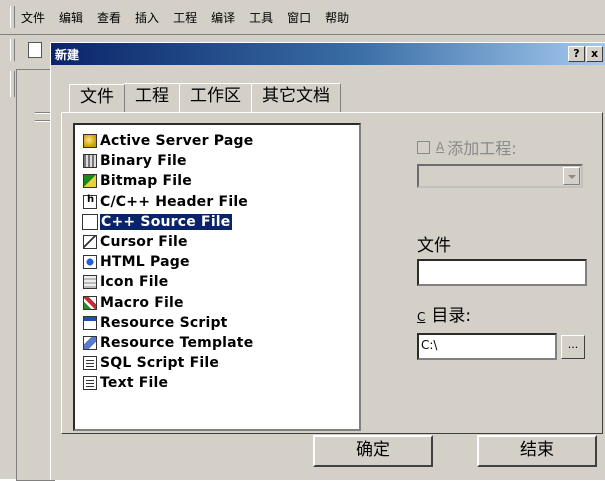 This screenshot has height=481, width=605. I want to click on file-name-input, so click(502, 272).